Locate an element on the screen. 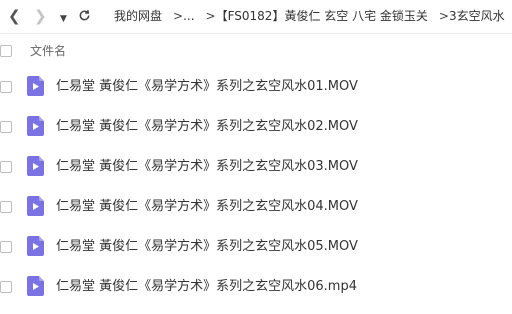 The image size is (512, 314). history-dropdown-icon: ▼ is located at coordinates (63, 19).